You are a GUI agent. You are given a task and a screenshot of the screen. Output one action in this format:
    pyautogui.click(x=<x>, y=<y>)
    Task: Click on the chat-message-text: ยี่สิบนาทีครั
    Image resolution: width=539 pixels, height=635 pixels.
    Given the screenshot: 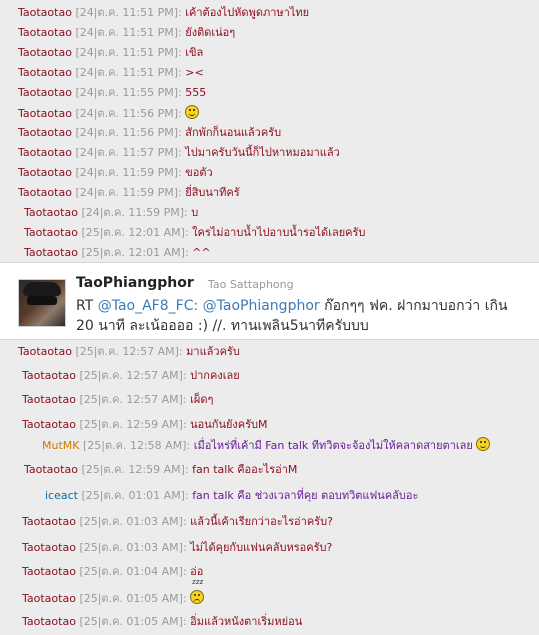 What is the action you would take?
    pyautogui.click(x=212, y=192)
    